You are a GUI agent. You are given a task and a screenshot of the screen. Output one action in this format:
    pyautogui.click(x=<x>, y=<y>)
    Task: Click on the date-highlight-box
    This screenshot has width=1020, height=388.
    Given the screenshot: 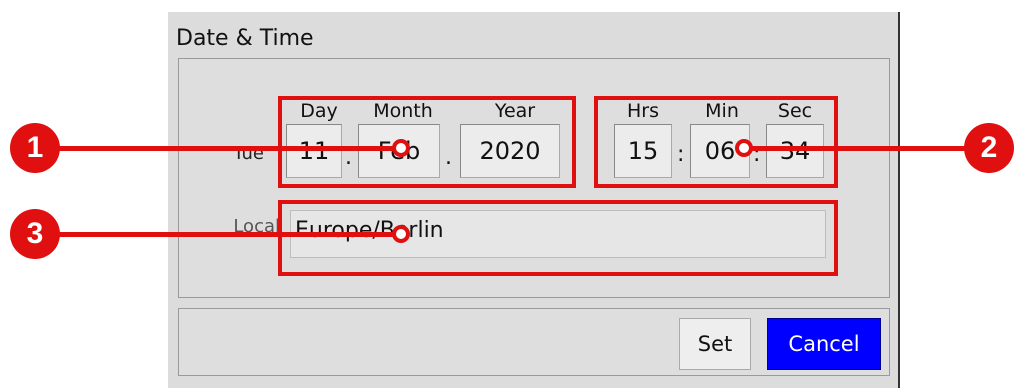 What is the action you would take?
    pyautogui.click(x=427, y=142)
    